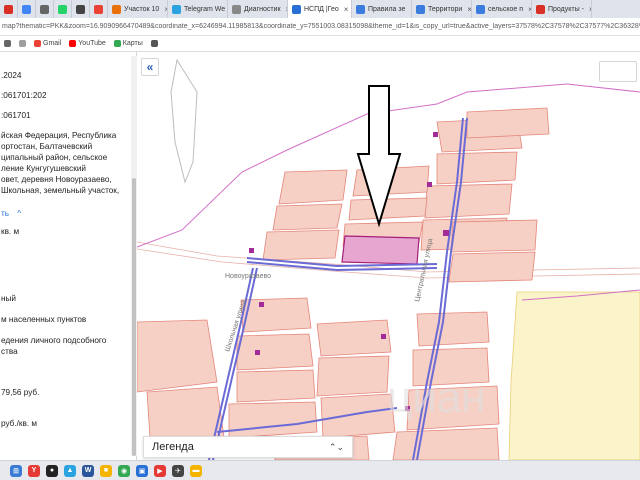 This screenshot has height=480, width=640. I want to click on collapse-panel-button: «, so click(150, 67).